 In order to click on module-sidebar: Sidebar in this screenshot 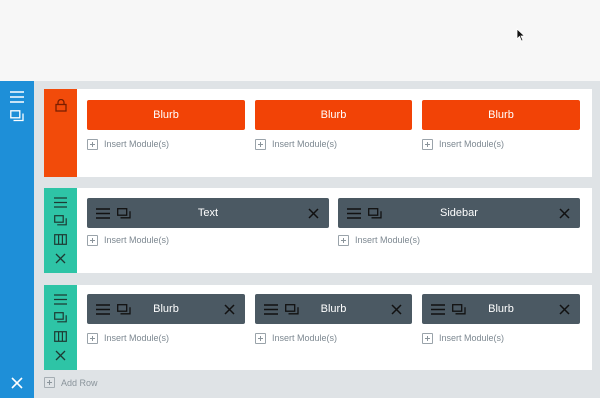, I will do `click(459, 213)`.